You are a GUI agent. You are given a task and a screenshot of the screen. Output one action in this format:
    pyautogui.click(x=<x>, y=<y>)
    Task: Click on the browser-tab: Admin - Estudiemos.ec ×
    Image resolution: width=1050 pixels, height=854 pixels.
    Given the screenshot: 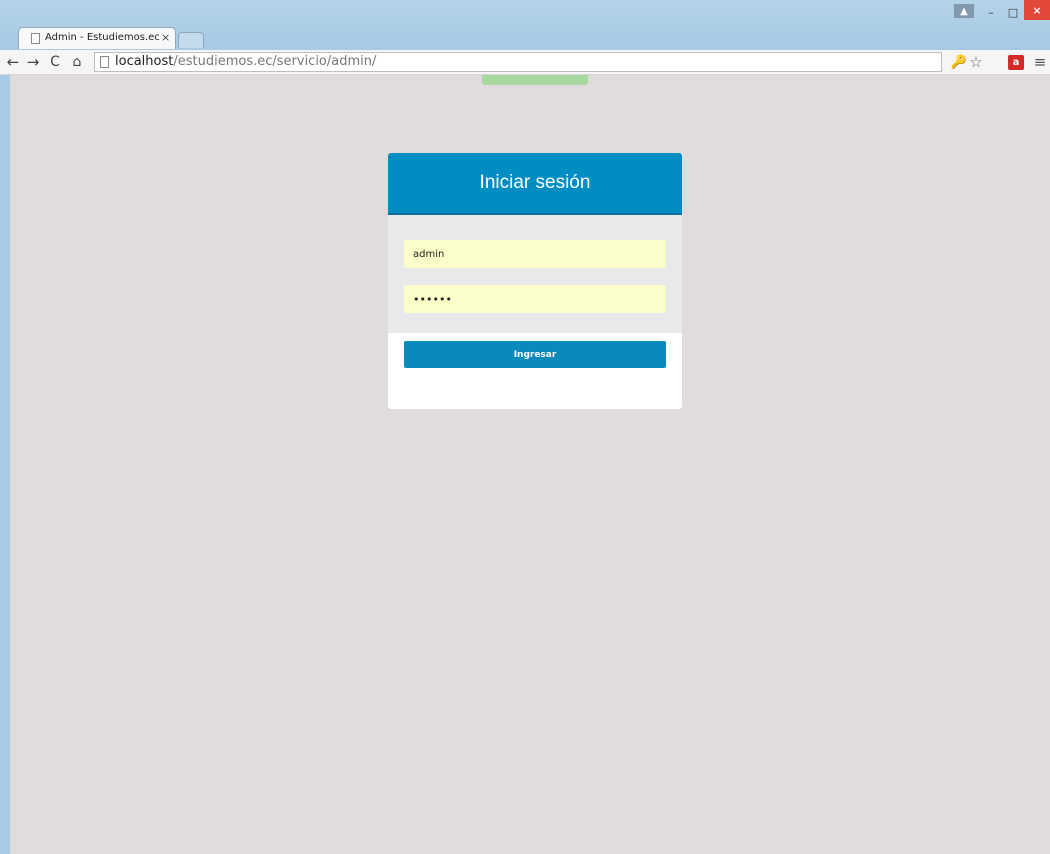 What is the action you would take?
    pyautogui.click(x=97, y=38)
    